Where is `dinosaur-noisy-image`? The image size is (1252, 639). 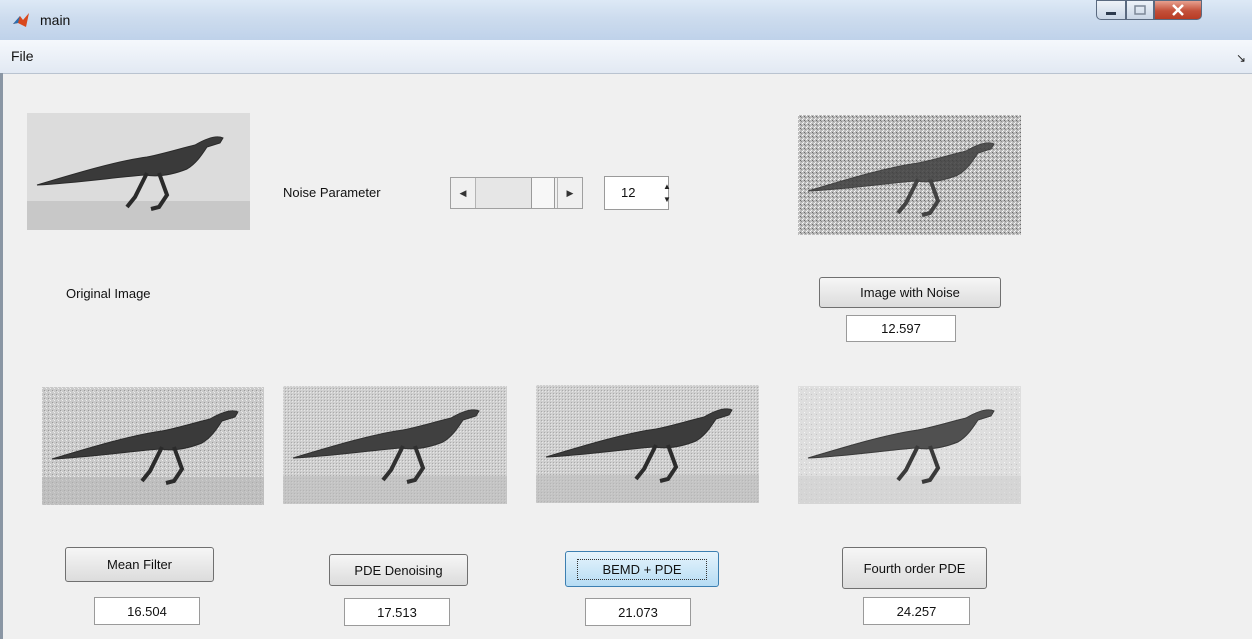
dinosaur-noisy-image is located at coordinates (909, 175).